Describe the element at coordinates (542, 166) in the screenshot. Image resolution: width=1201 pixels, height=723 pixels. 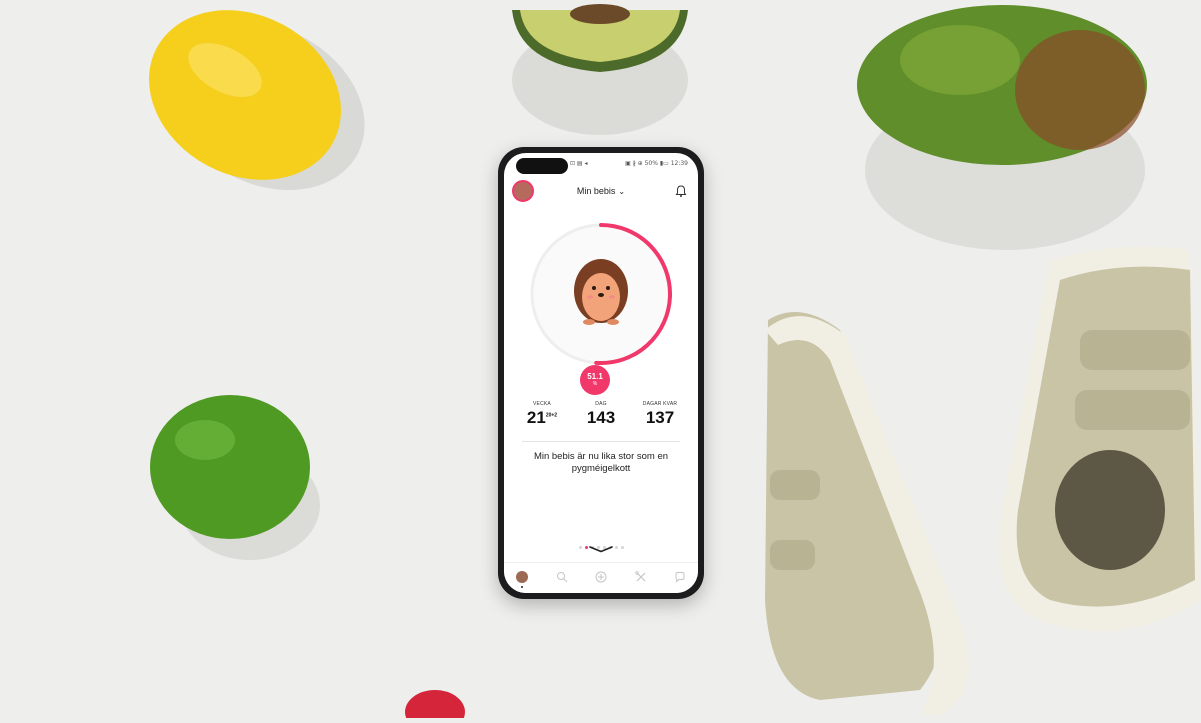
I see `camera-cutout` at that location.